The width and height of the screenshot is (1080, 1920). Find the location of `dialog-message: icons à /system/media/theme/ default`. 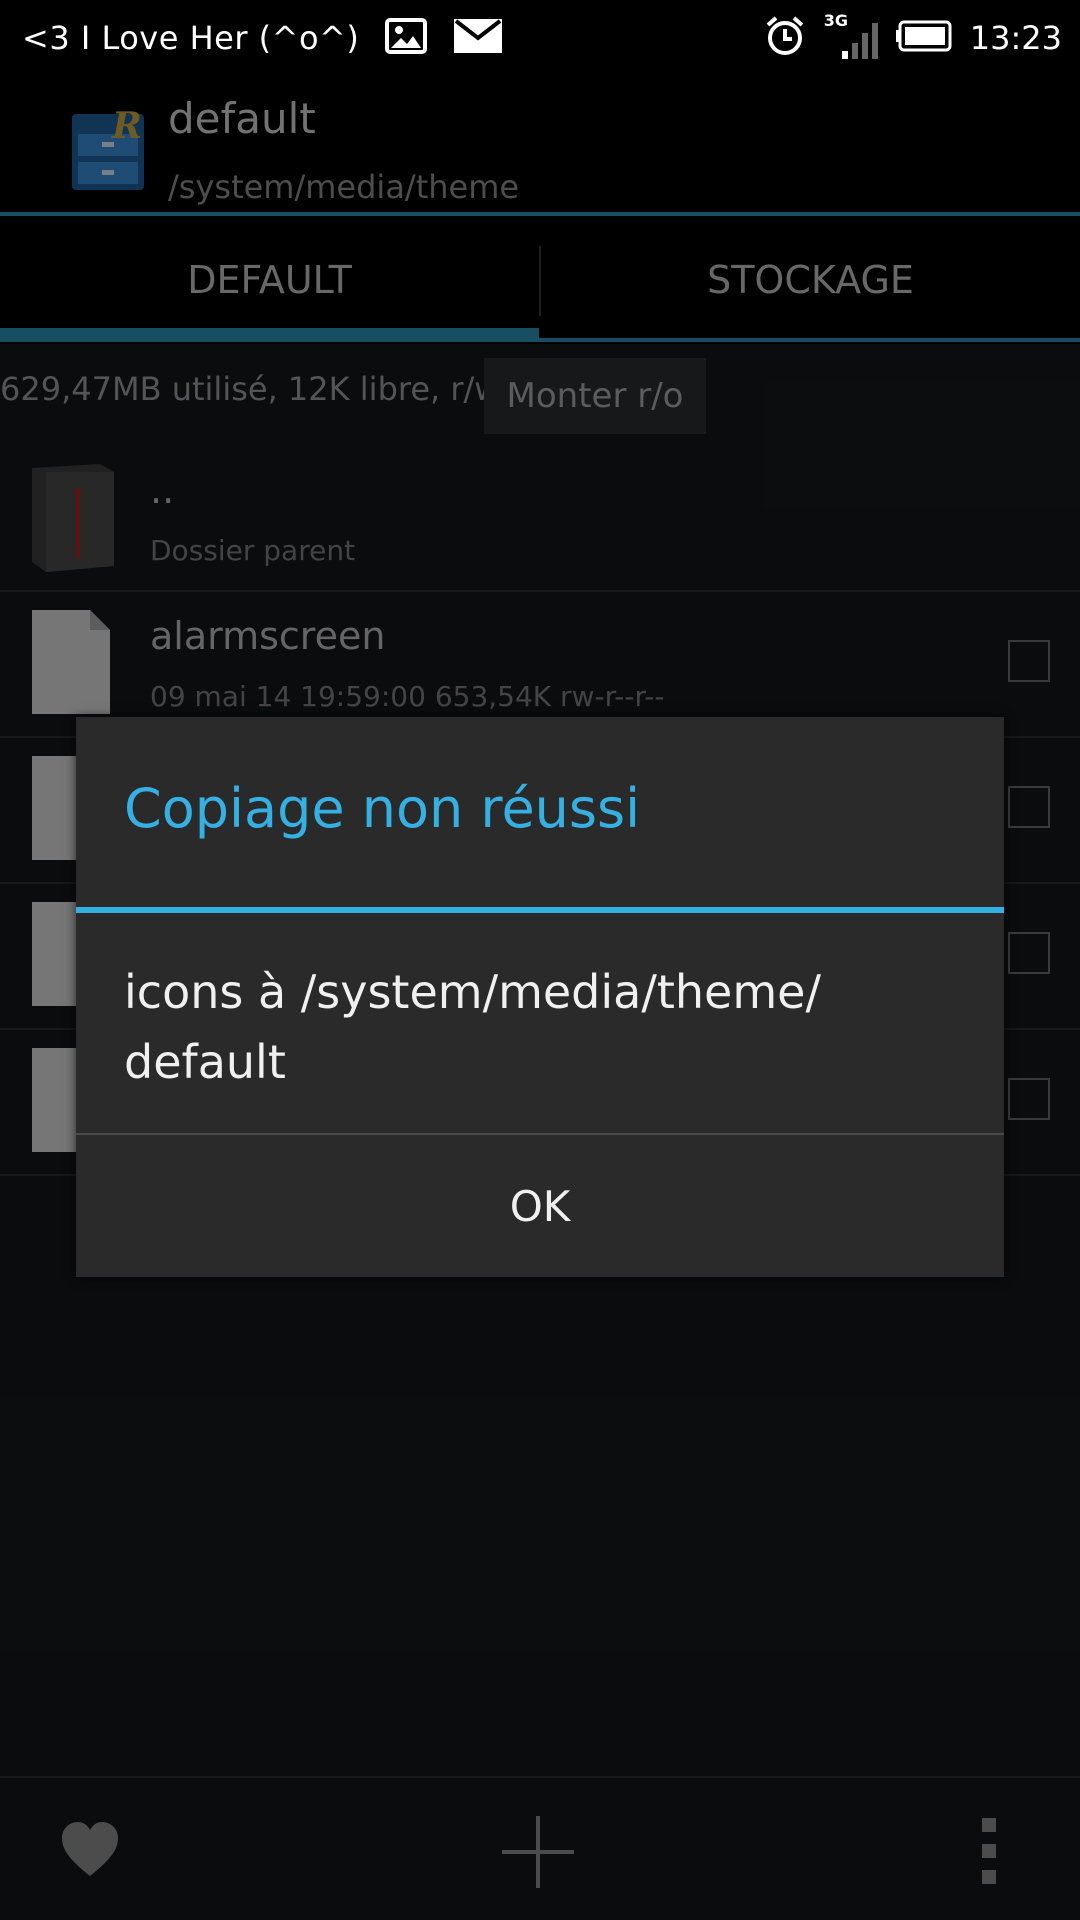

dialog-message: icons à /system/media/theme/ default is located at coordinates (472, 1027).